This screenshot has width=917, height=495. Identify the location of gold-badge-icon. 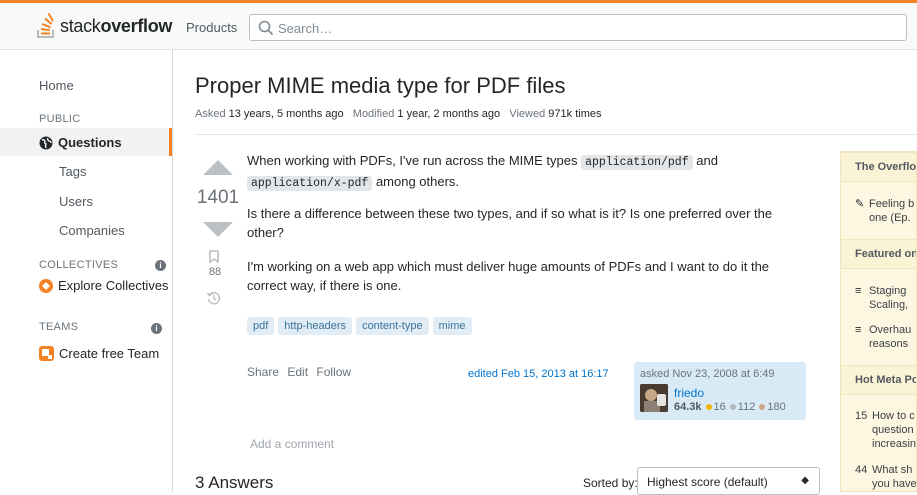
(708, 406).